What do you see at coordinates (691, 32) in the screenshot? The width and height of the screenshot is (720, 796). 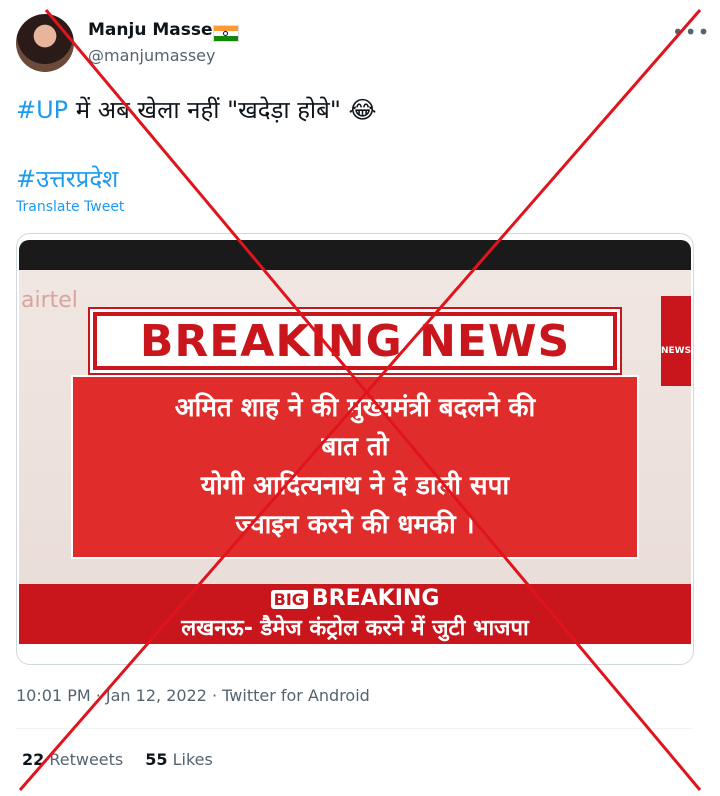 I see `more-options-icon: •••` at bounding box center [691, 32].